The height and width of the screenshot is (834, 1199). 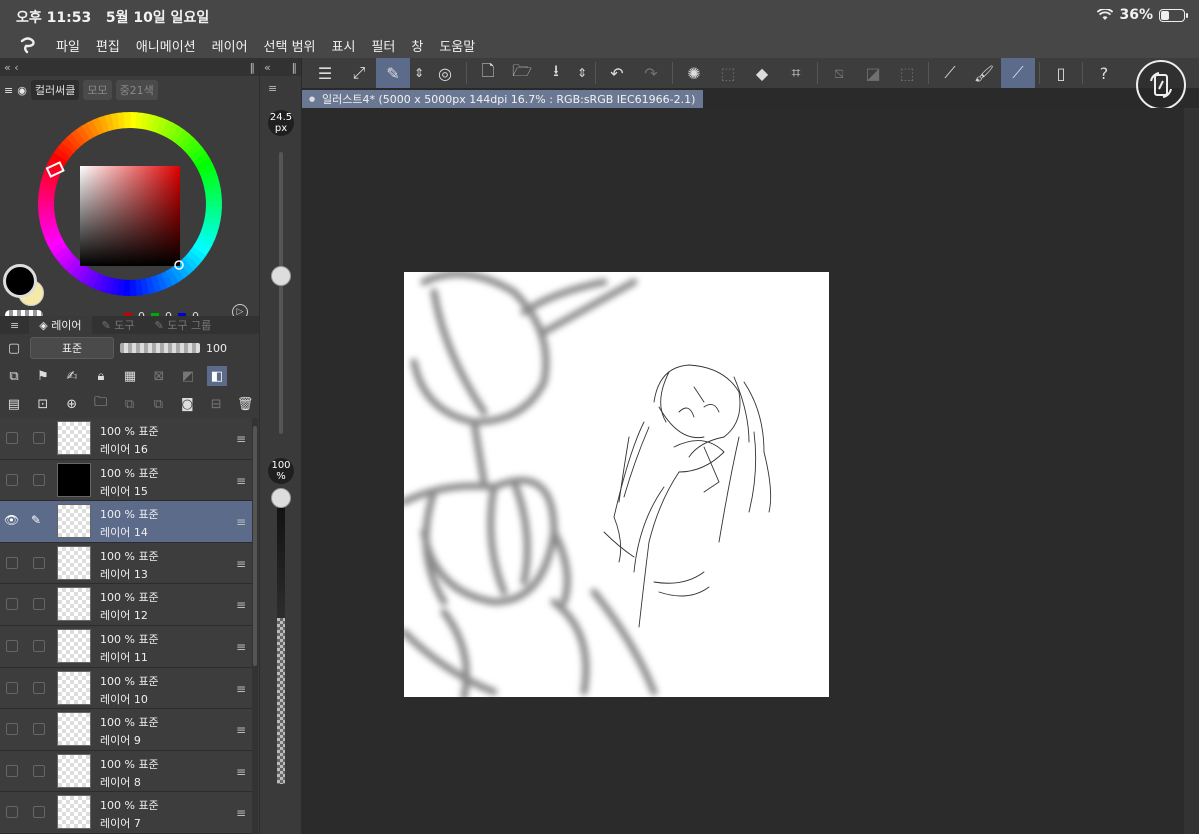 I want to click on layer-row: 100 % 표준 레이어 10 ≡, so click(x=126, y=688).